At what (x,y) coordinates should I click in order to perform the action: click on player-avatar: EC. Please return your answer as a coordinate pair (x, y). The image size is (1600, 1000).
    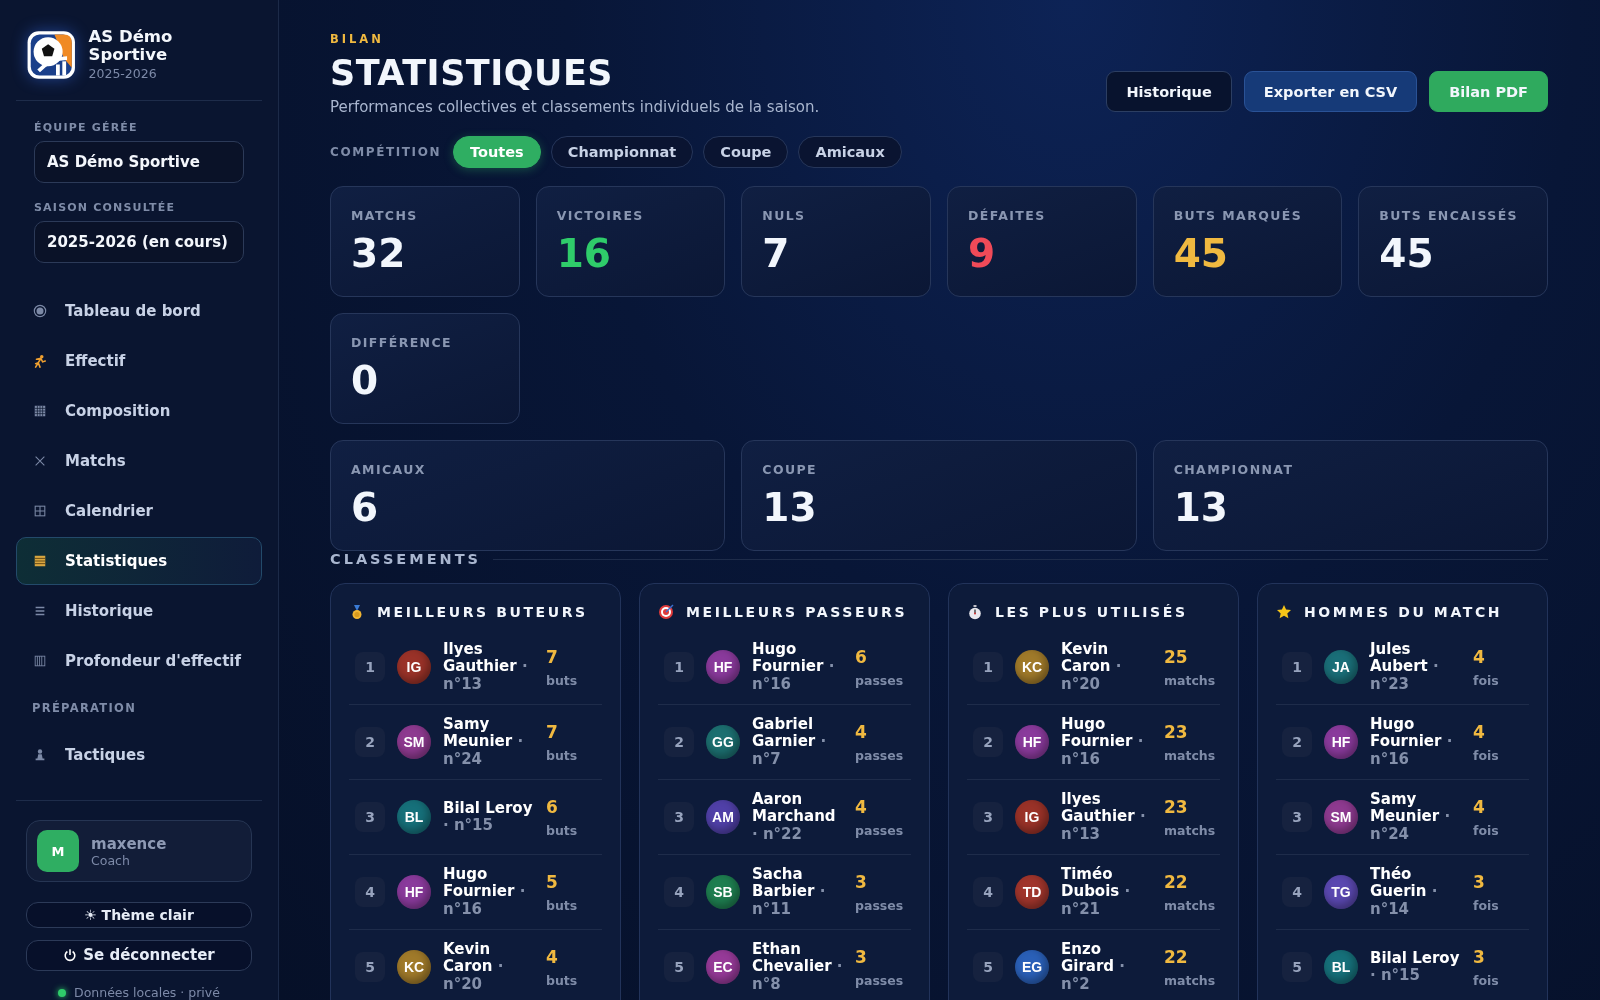
    Looking at the image, I should click on (723, 967).